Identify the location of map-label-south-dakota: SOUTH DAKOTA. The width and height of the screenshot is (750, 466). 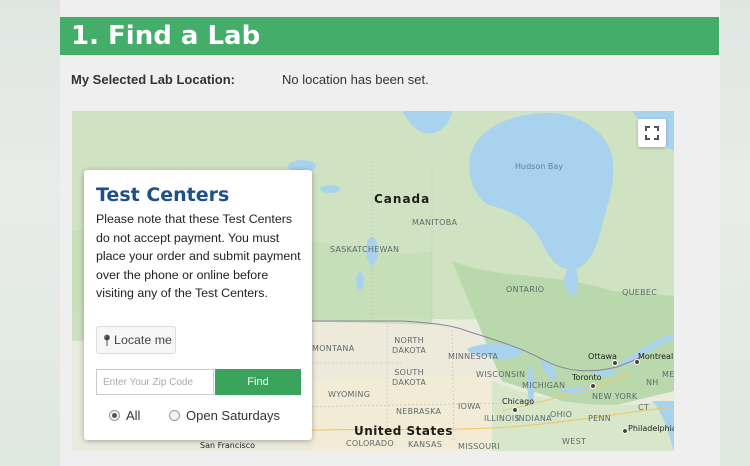
(409, 377).